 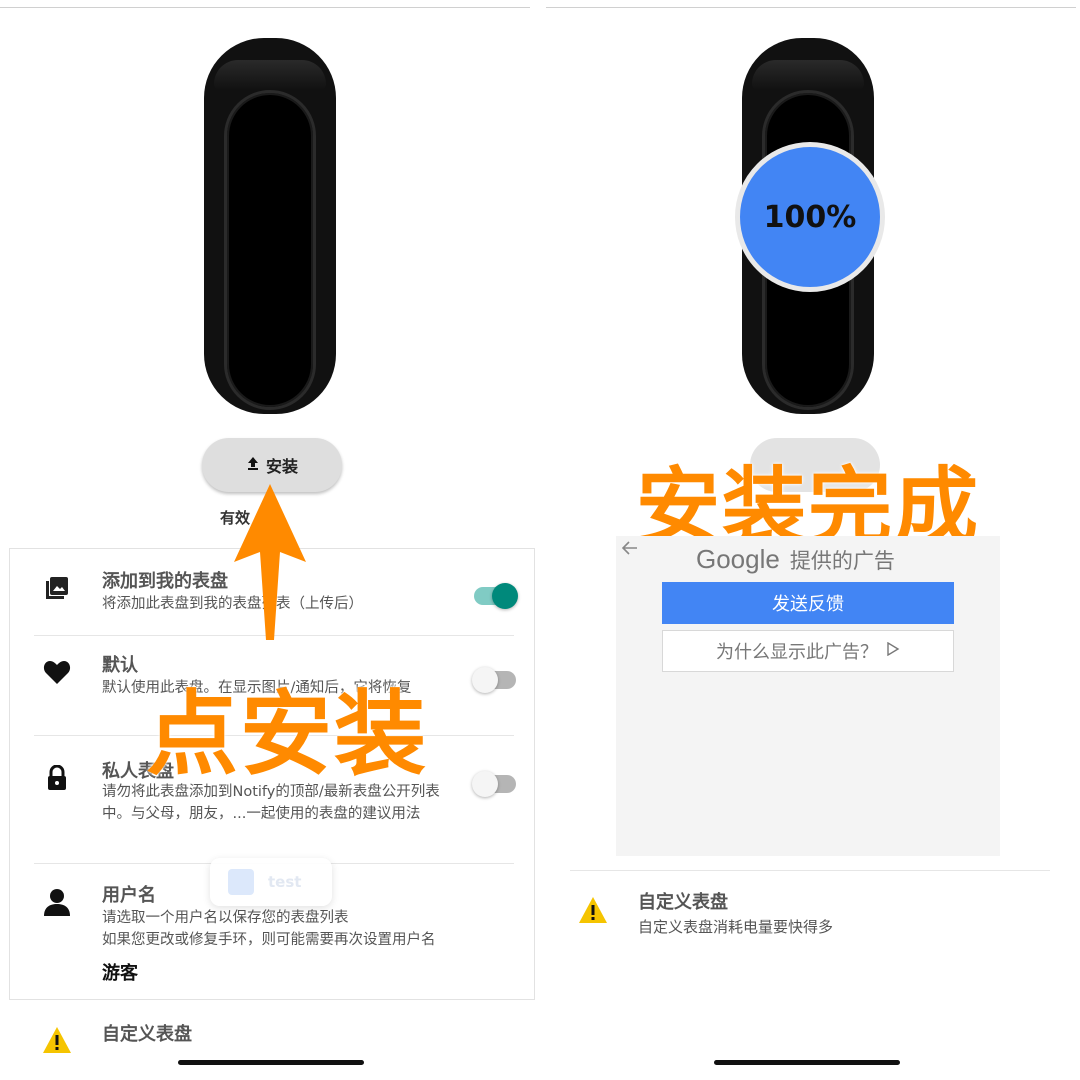 I want to click on person-icon, so click(x=57, y=902).